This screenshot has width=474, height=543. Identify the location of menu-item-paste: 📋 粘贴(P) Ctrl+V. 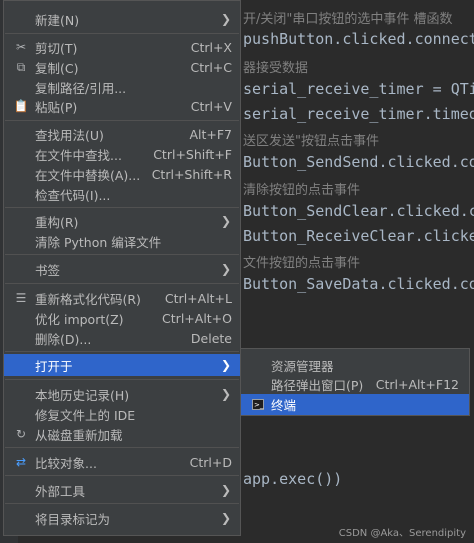
(122, 106).